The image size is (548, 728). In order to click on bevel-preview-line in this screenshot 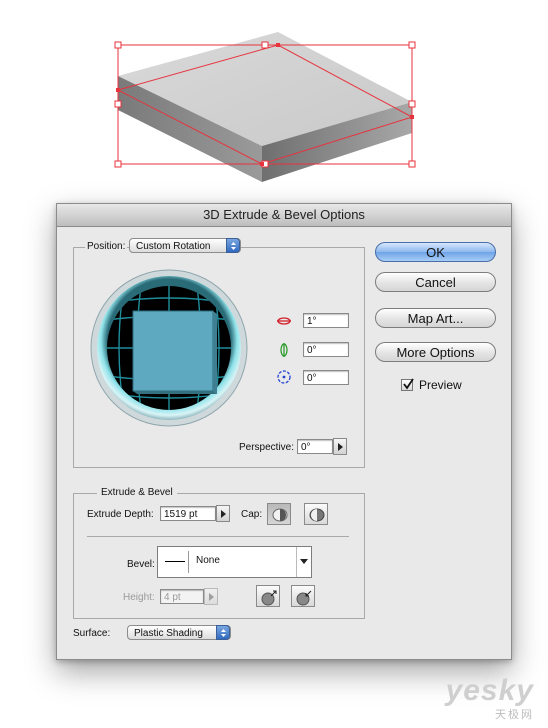, I will do `click(175, 562)`.